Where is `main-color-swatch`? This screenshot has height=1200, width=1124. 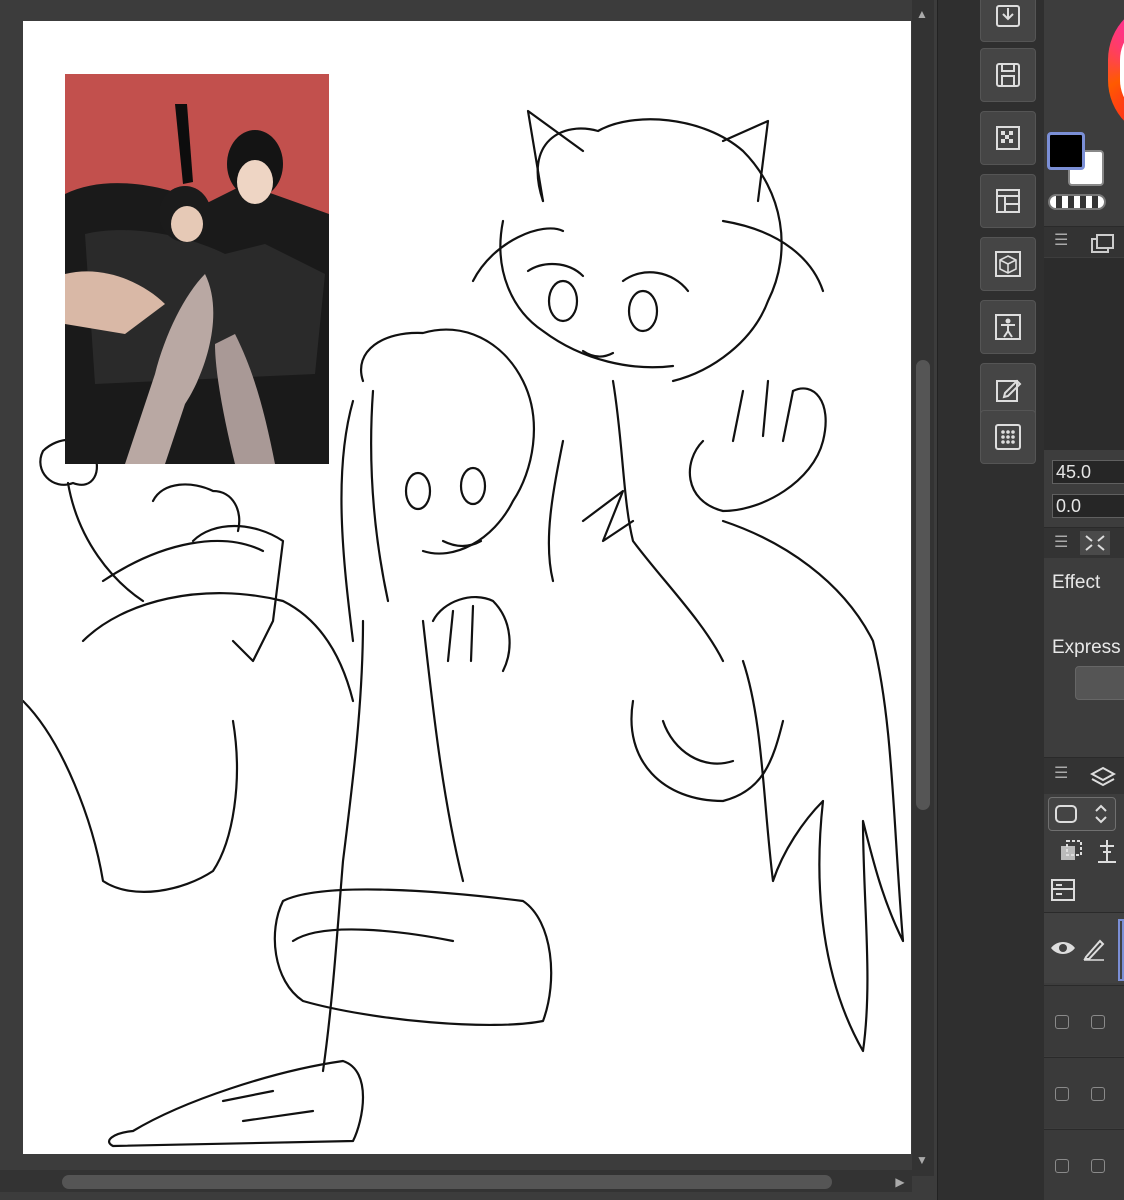
main-color-swatch is located at coordinates (1066, 151).